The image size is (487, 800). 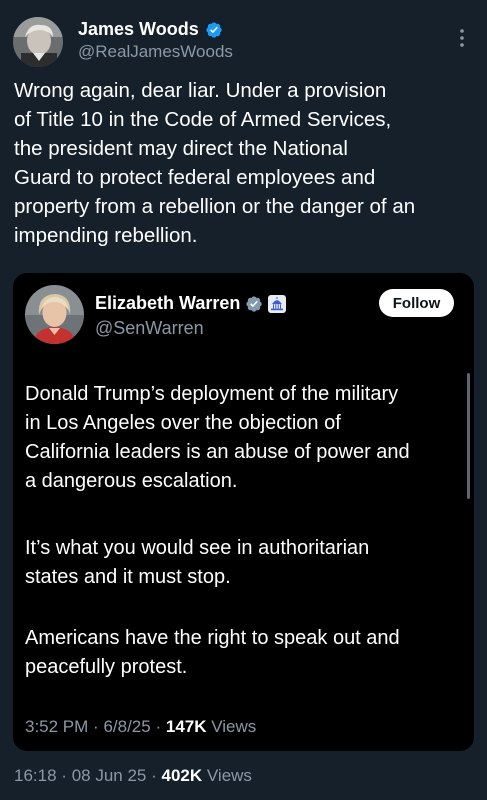 I want to click on tweet-text-line: the president may direct the National, so click(x=181, y=148).